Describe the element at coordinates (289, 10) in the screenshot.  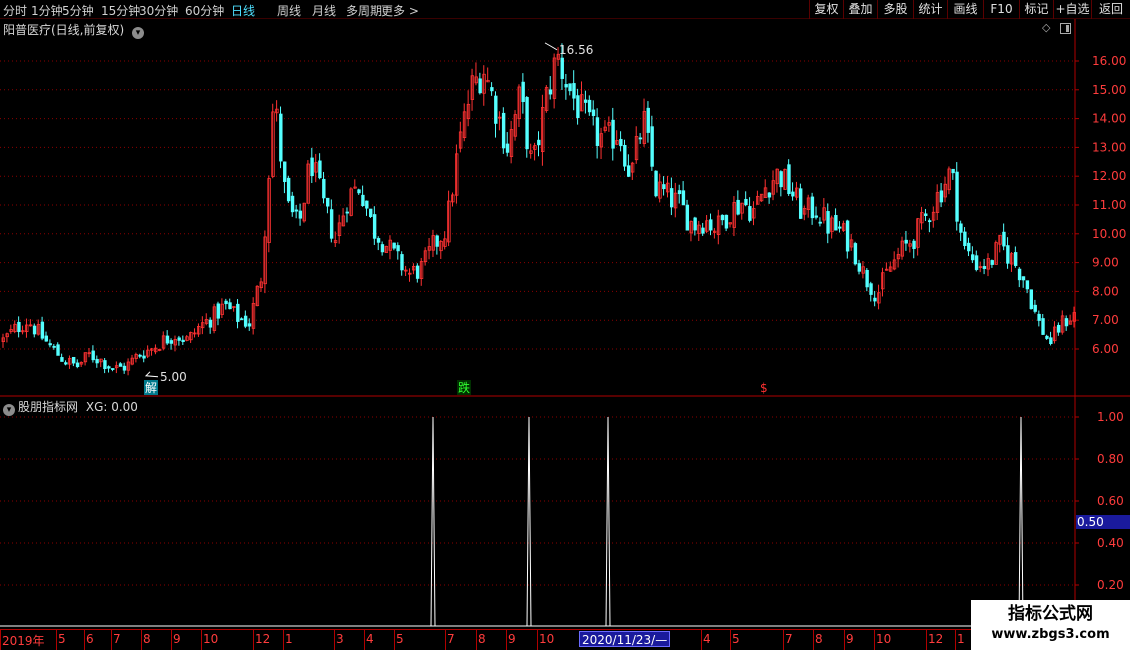
I see `period-tab-7: 周线` at that location.